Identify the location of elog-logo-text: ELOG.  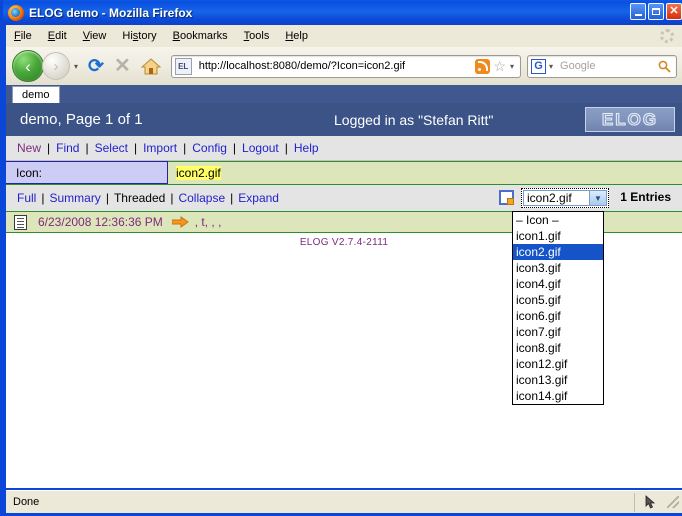
(630, 119).